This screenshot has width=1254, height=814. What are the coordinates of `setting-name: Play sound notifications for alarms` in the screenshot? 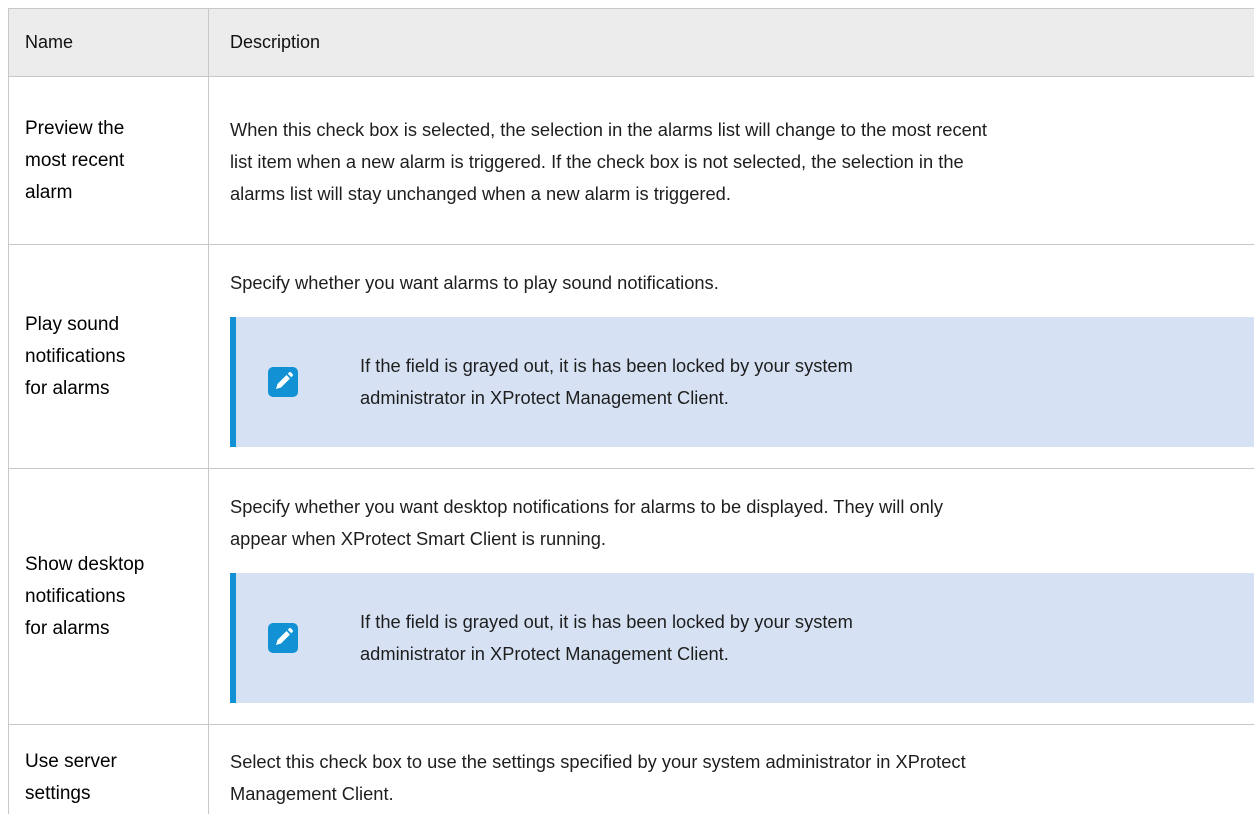 It's located at (109, 357).